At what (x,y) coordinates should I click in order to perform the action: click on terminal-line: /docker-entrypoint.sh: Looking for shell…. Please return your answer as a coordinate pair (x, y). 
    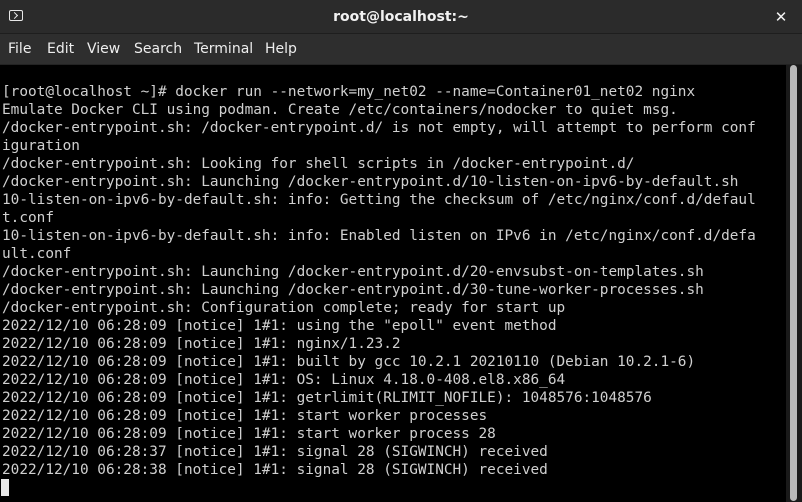
    Looking at the image, I should click on (318, 164).